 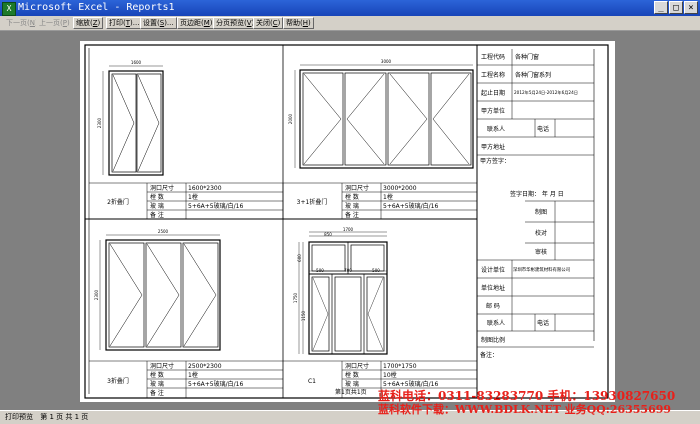 I want to click on count-label-2: 樘 数, so click(x=352, y=197).